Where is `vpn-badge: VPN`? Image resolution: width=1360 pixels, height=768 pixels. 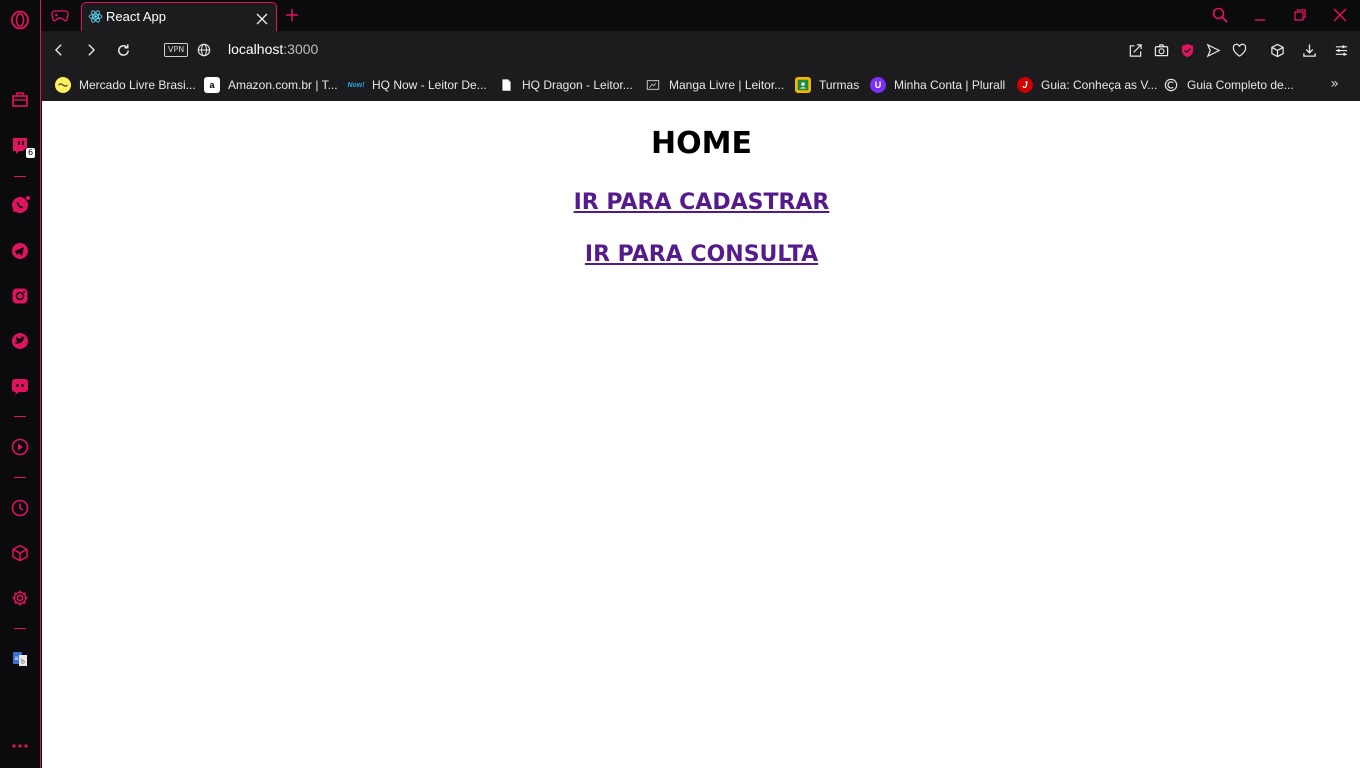 vpn-badge: VPN is located at coordinates (176, 50).